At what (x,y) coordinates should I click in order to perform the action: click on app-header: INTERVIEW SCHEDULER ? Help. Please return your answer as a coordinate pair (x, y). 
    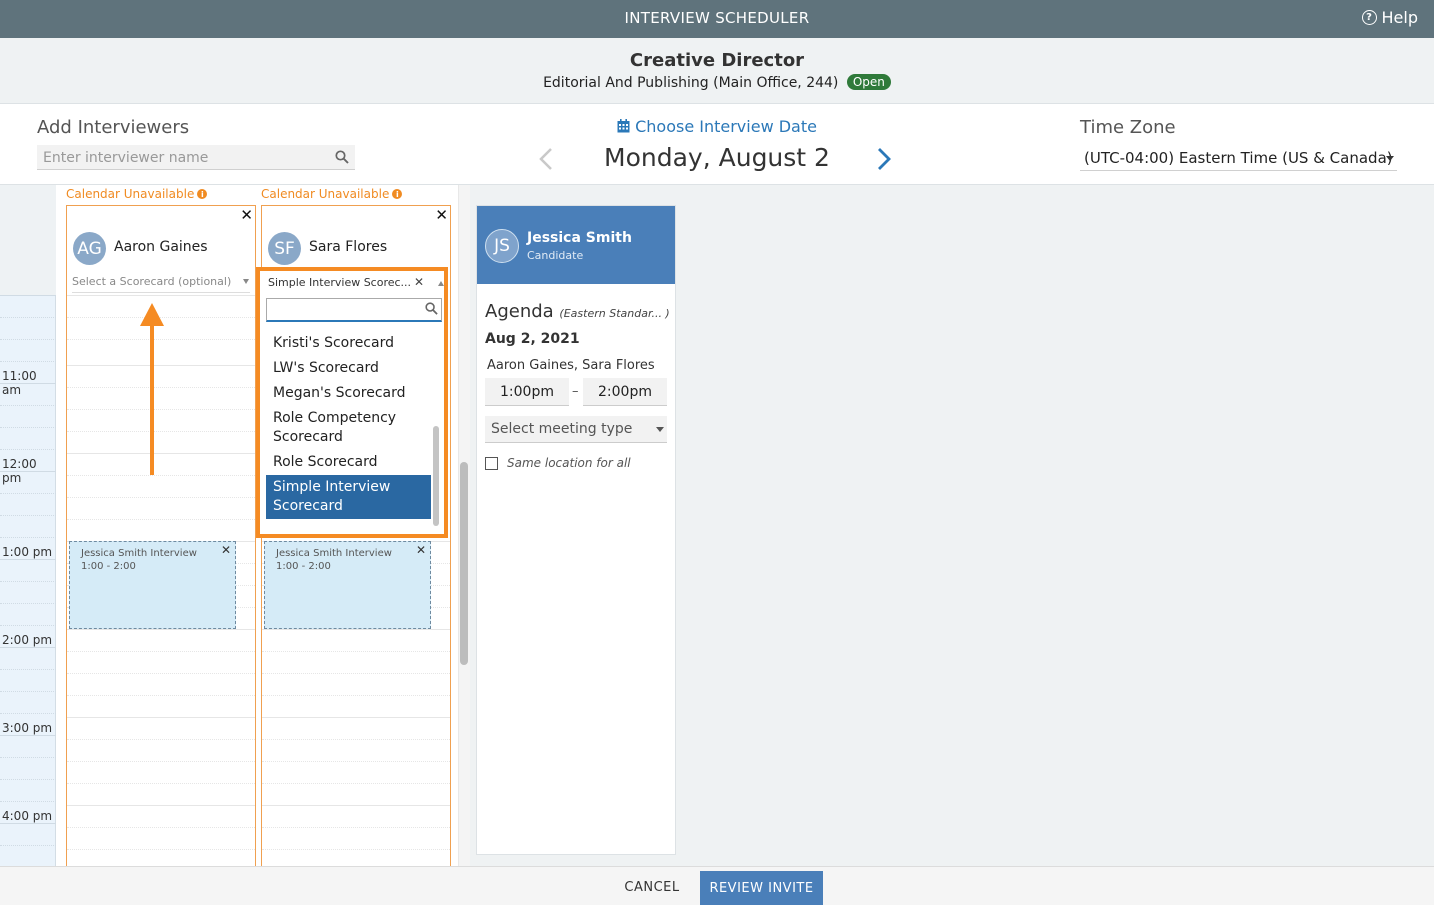
    Looking at the image, I should click on (717, 19).